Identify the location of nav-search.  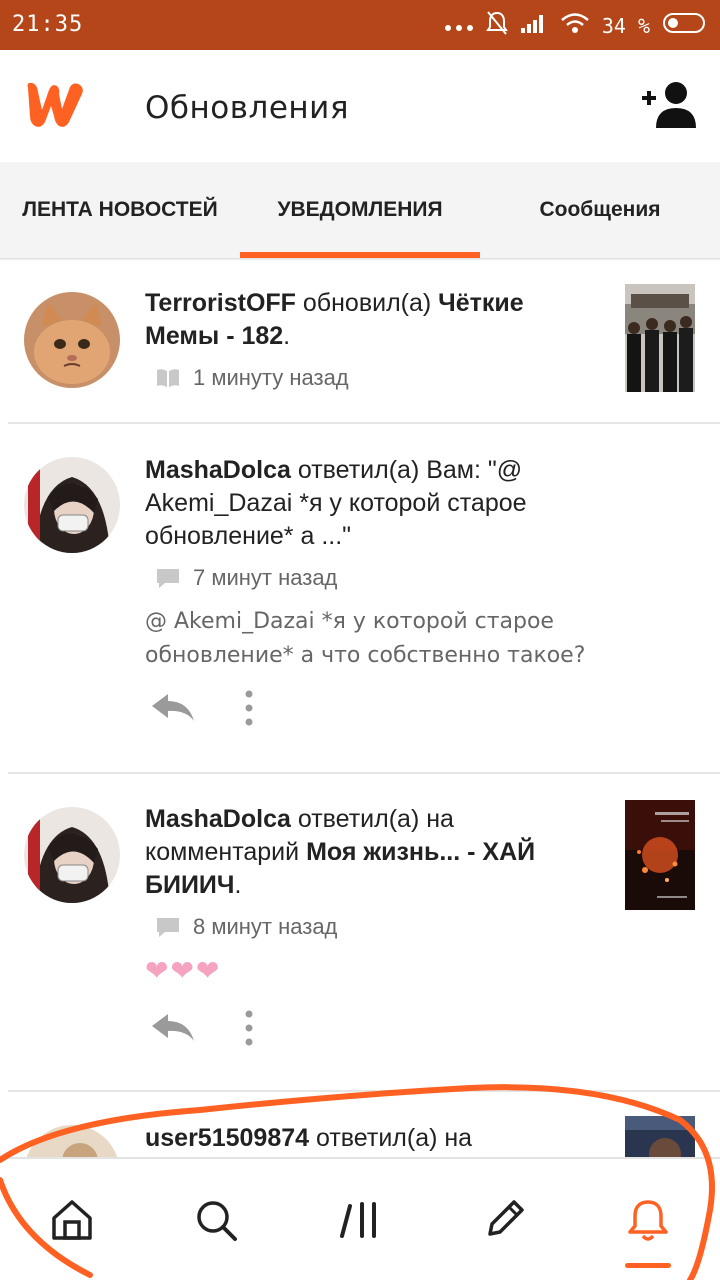
(216, 1219).